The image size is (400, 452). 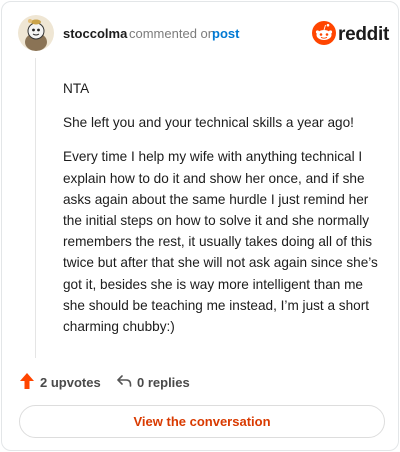 I want to click on thread-line, so click(x=35, y=208).